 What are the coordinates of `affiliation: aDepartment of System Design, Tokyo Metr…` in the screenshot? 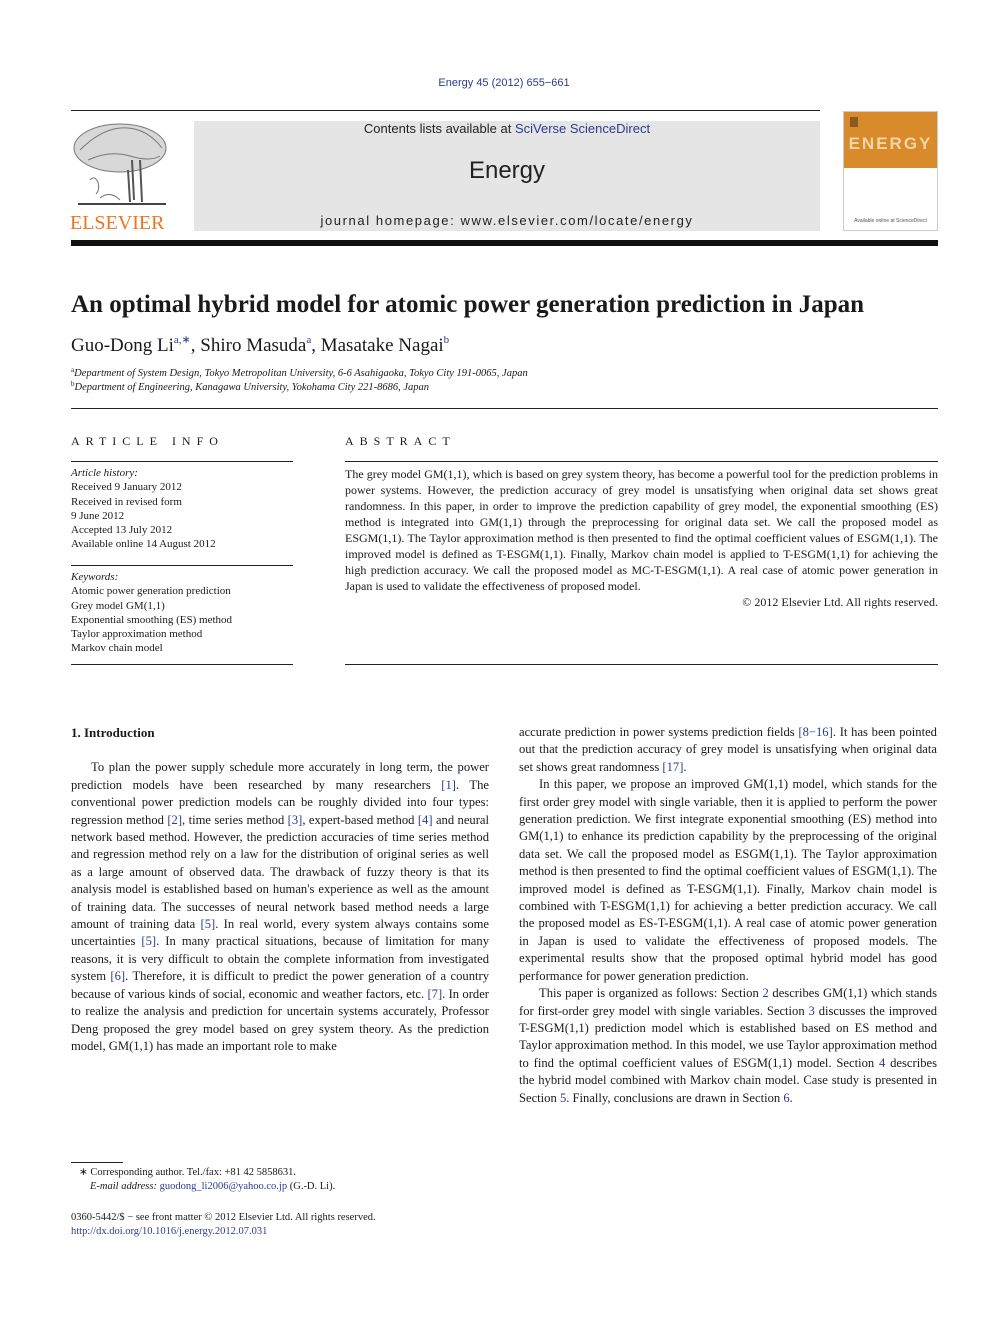 It's located at (299, 372).